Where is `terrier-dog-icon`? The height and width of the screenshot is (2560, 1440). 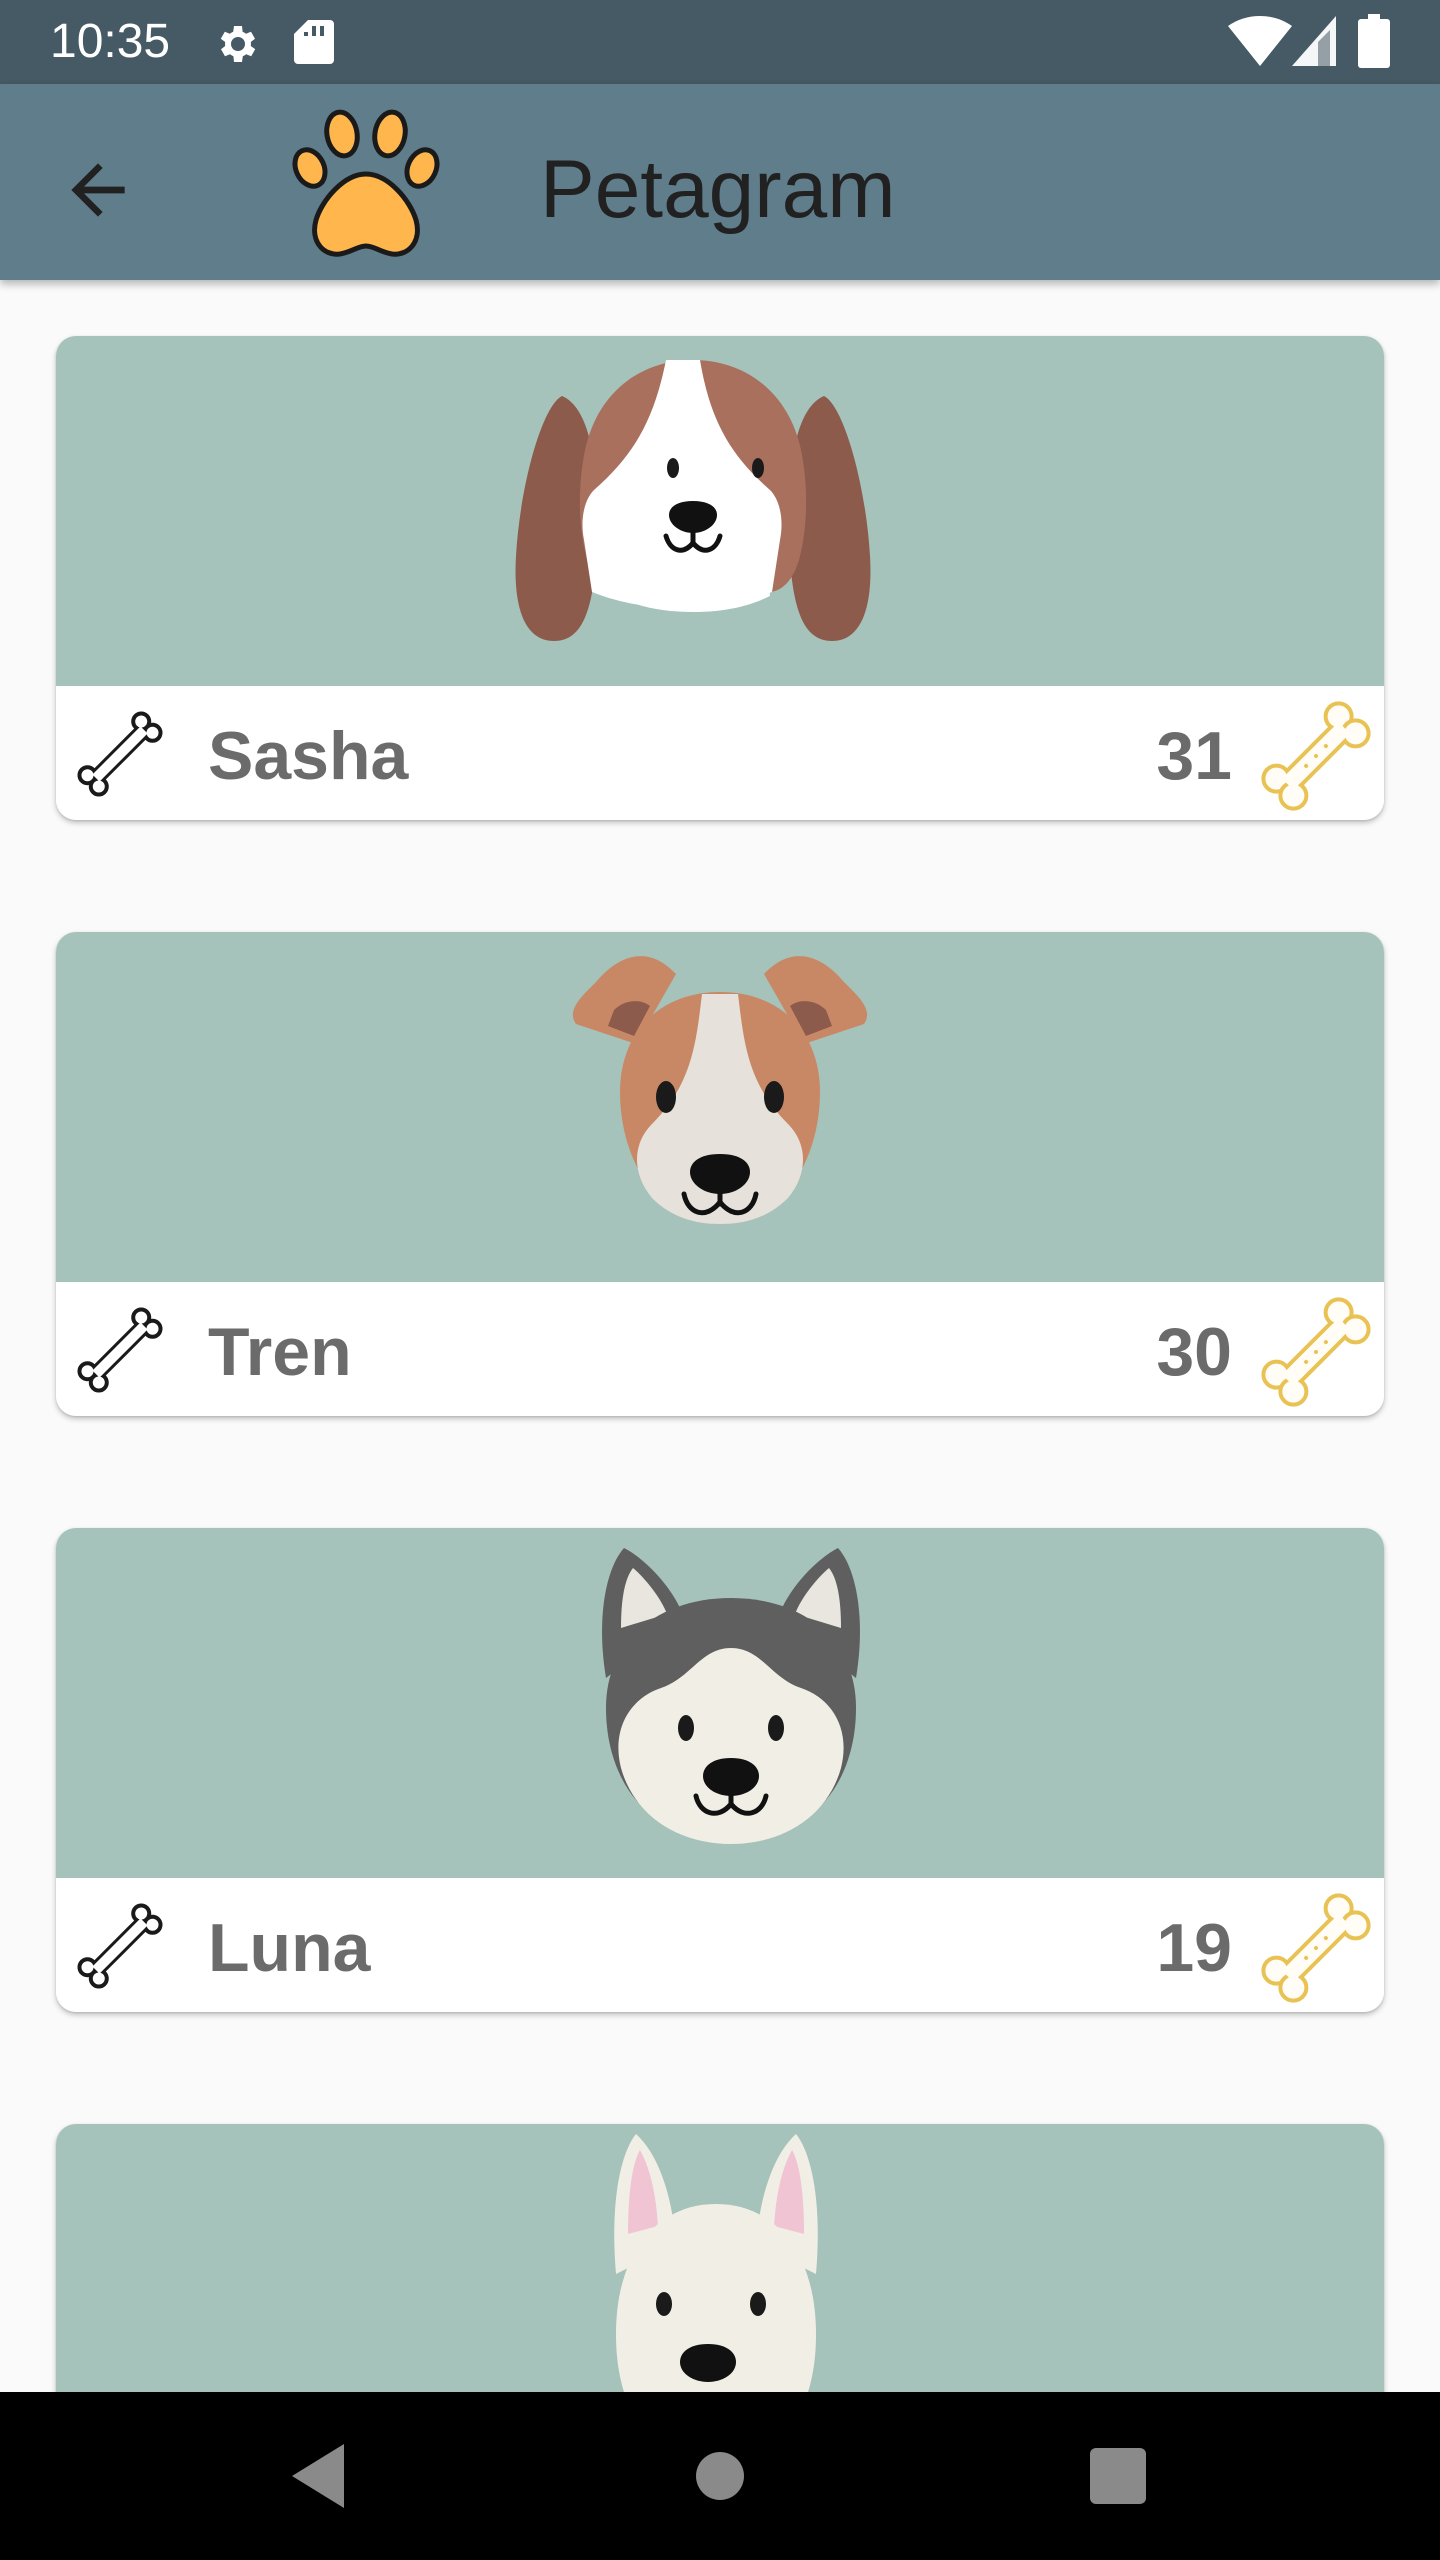
terrier-dog-icon is located at coordinates (720, 1090).